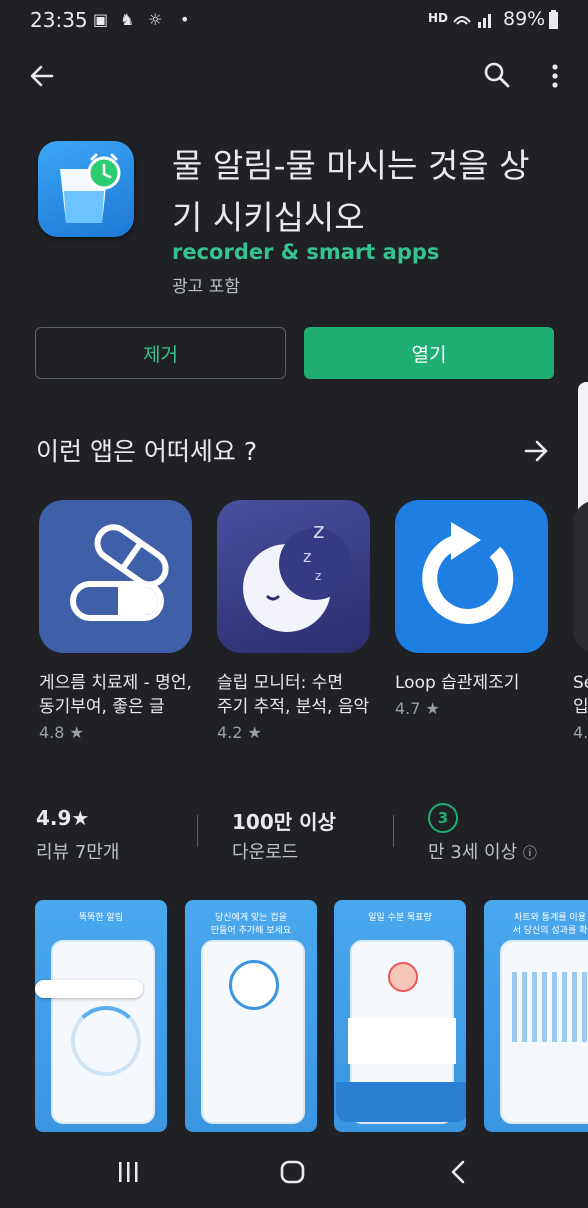  I want to click on screenshot-2: 당신에게 맞는 컵을 만들어 추가해 보세요, so click(251, 1016).